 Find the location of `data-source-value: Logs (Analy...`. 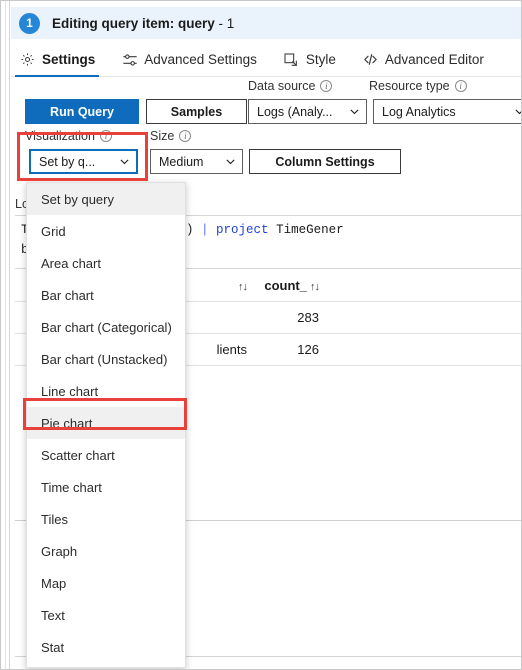

data-source-value: Logs (Analy... is located at coordinates (295, 111).